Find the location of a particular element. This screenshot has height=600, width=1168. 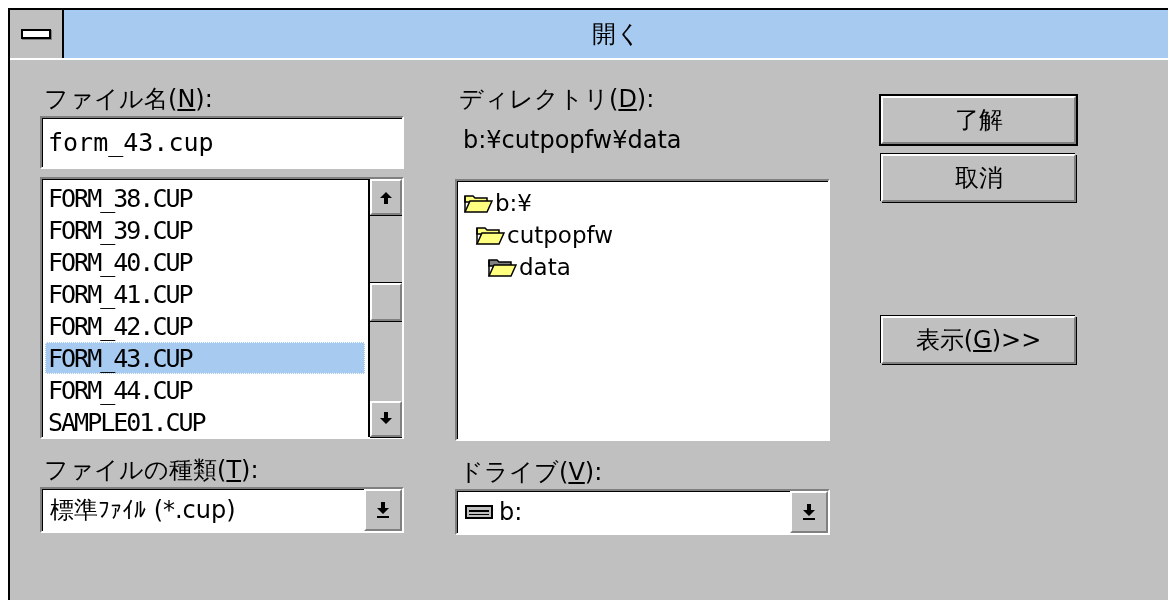

scroll-thumb is located at coordinates (386, 302).